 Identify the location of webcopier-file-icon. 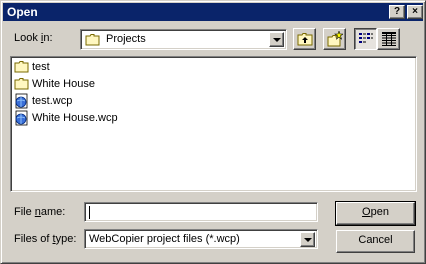
(22, 119).